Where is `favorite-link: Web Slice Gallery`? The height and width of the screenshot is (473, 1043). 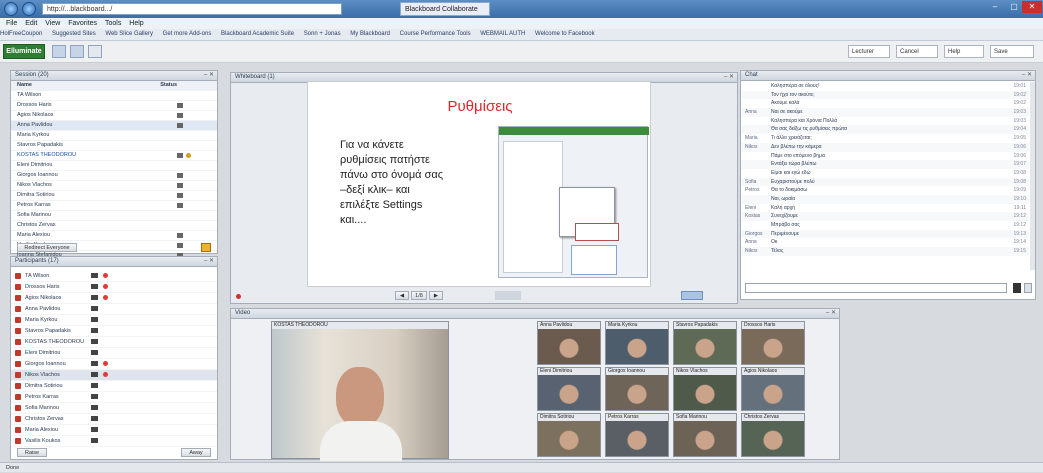 favorite-link: Web Slice Gallery is located at coordinates (129, 34).